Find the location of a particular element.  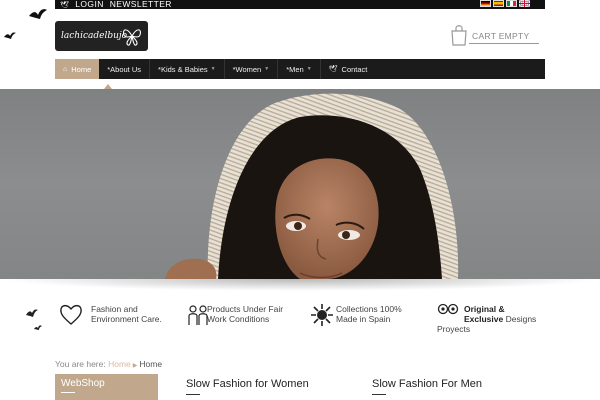

webshop-title: WebShop is located at coordinates (83, 383).